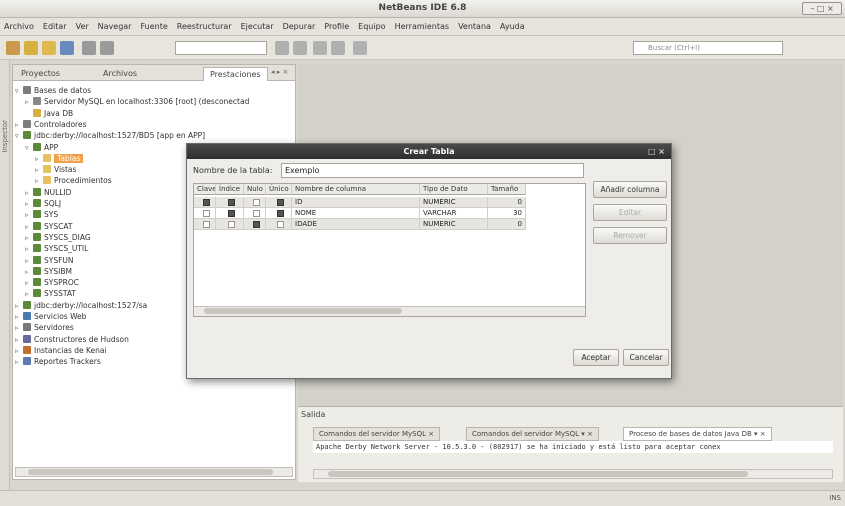 This screenshot has width=845, height=506. What do you see at coordinates (55, 26) in the screenshot?
I see `menu-item: Editar` at bounding box center [55, 26].